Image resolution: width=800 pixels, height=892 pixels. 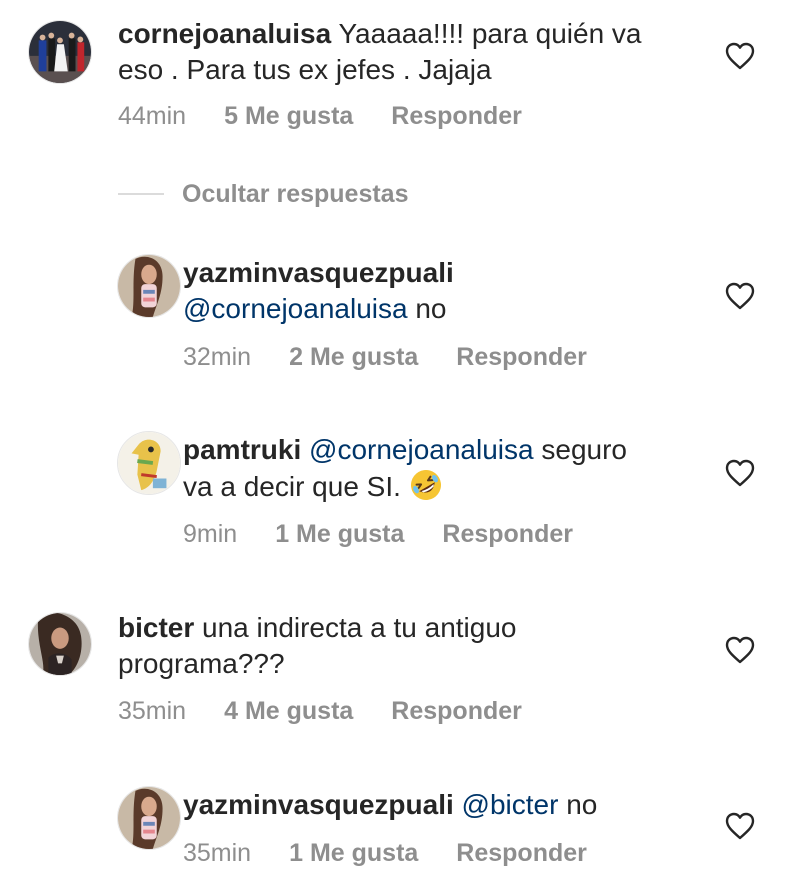 I want to click on reply-text: yazminvasquezpuali @bicter no, so click(x=463, y=805).